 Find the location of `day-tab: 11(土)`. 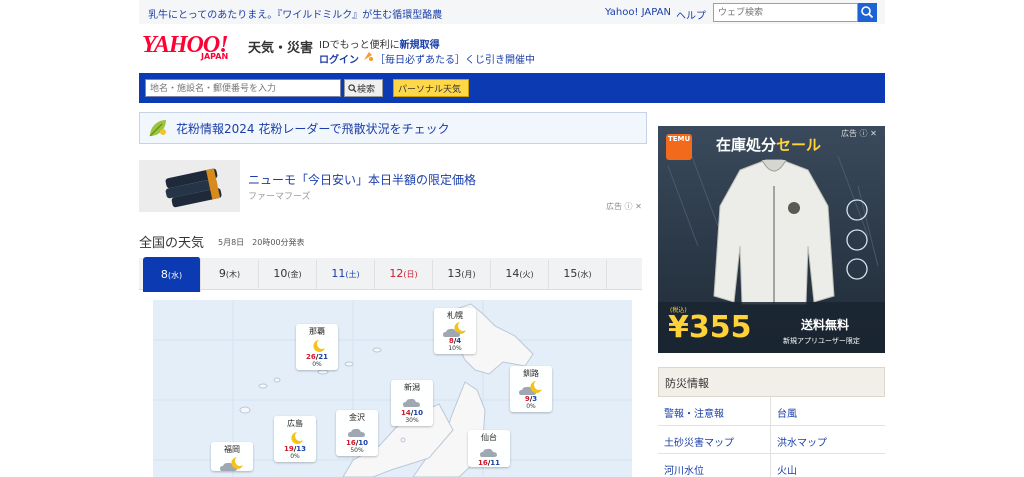

day-tab: 11(土) is located at coordinates (346, 275).